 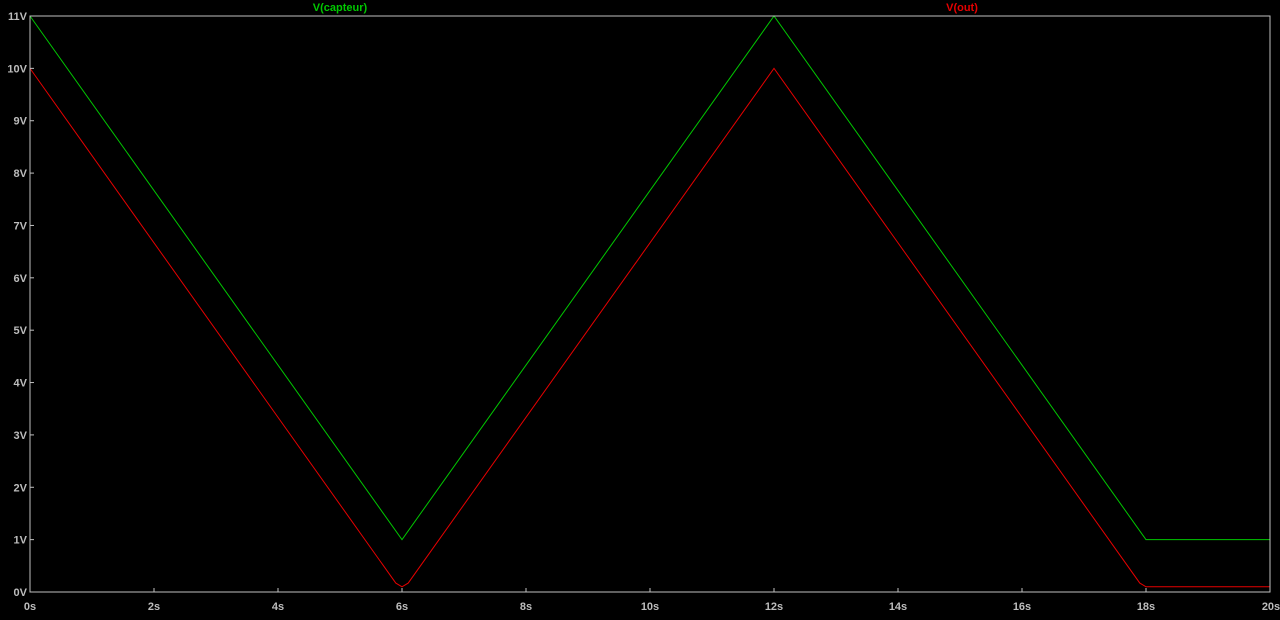 I want to click on x-tick-label: 10s, so click(x=650, y=607).